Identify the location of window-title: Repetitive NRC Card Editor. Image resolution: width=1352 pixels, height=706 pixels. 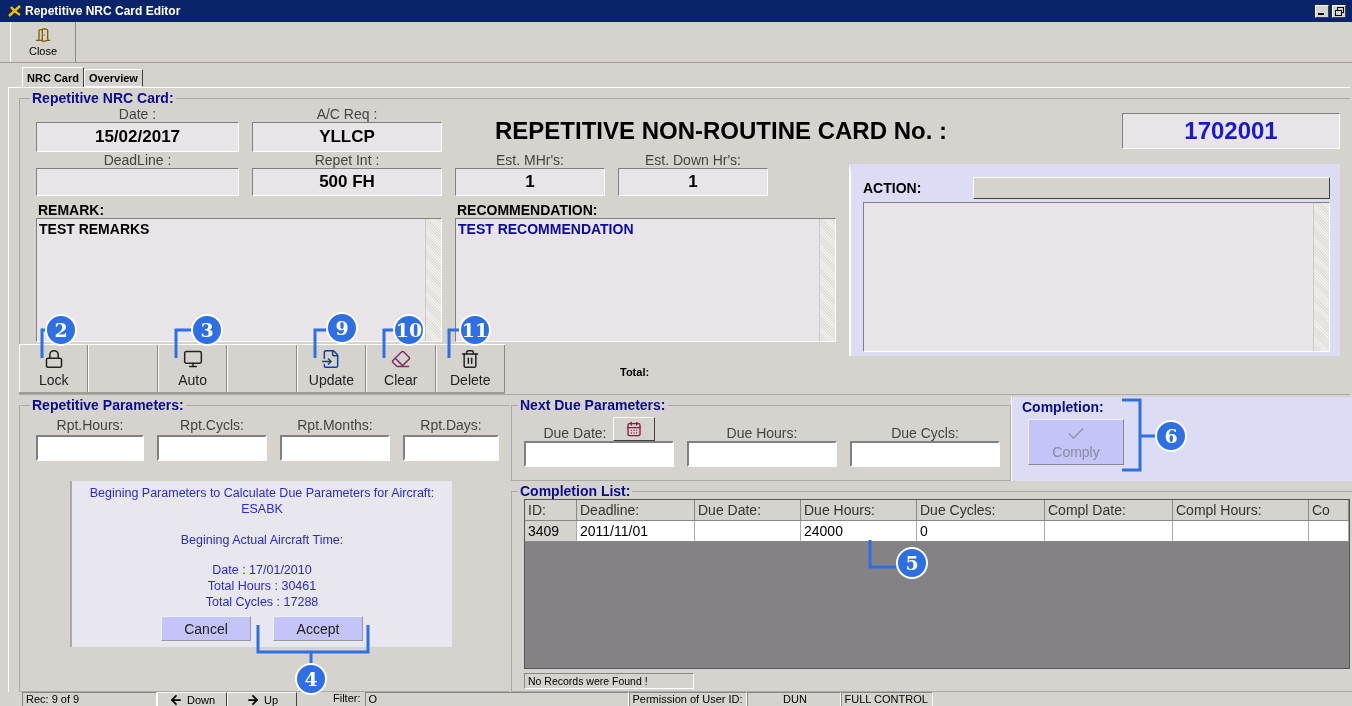
(103, 11).